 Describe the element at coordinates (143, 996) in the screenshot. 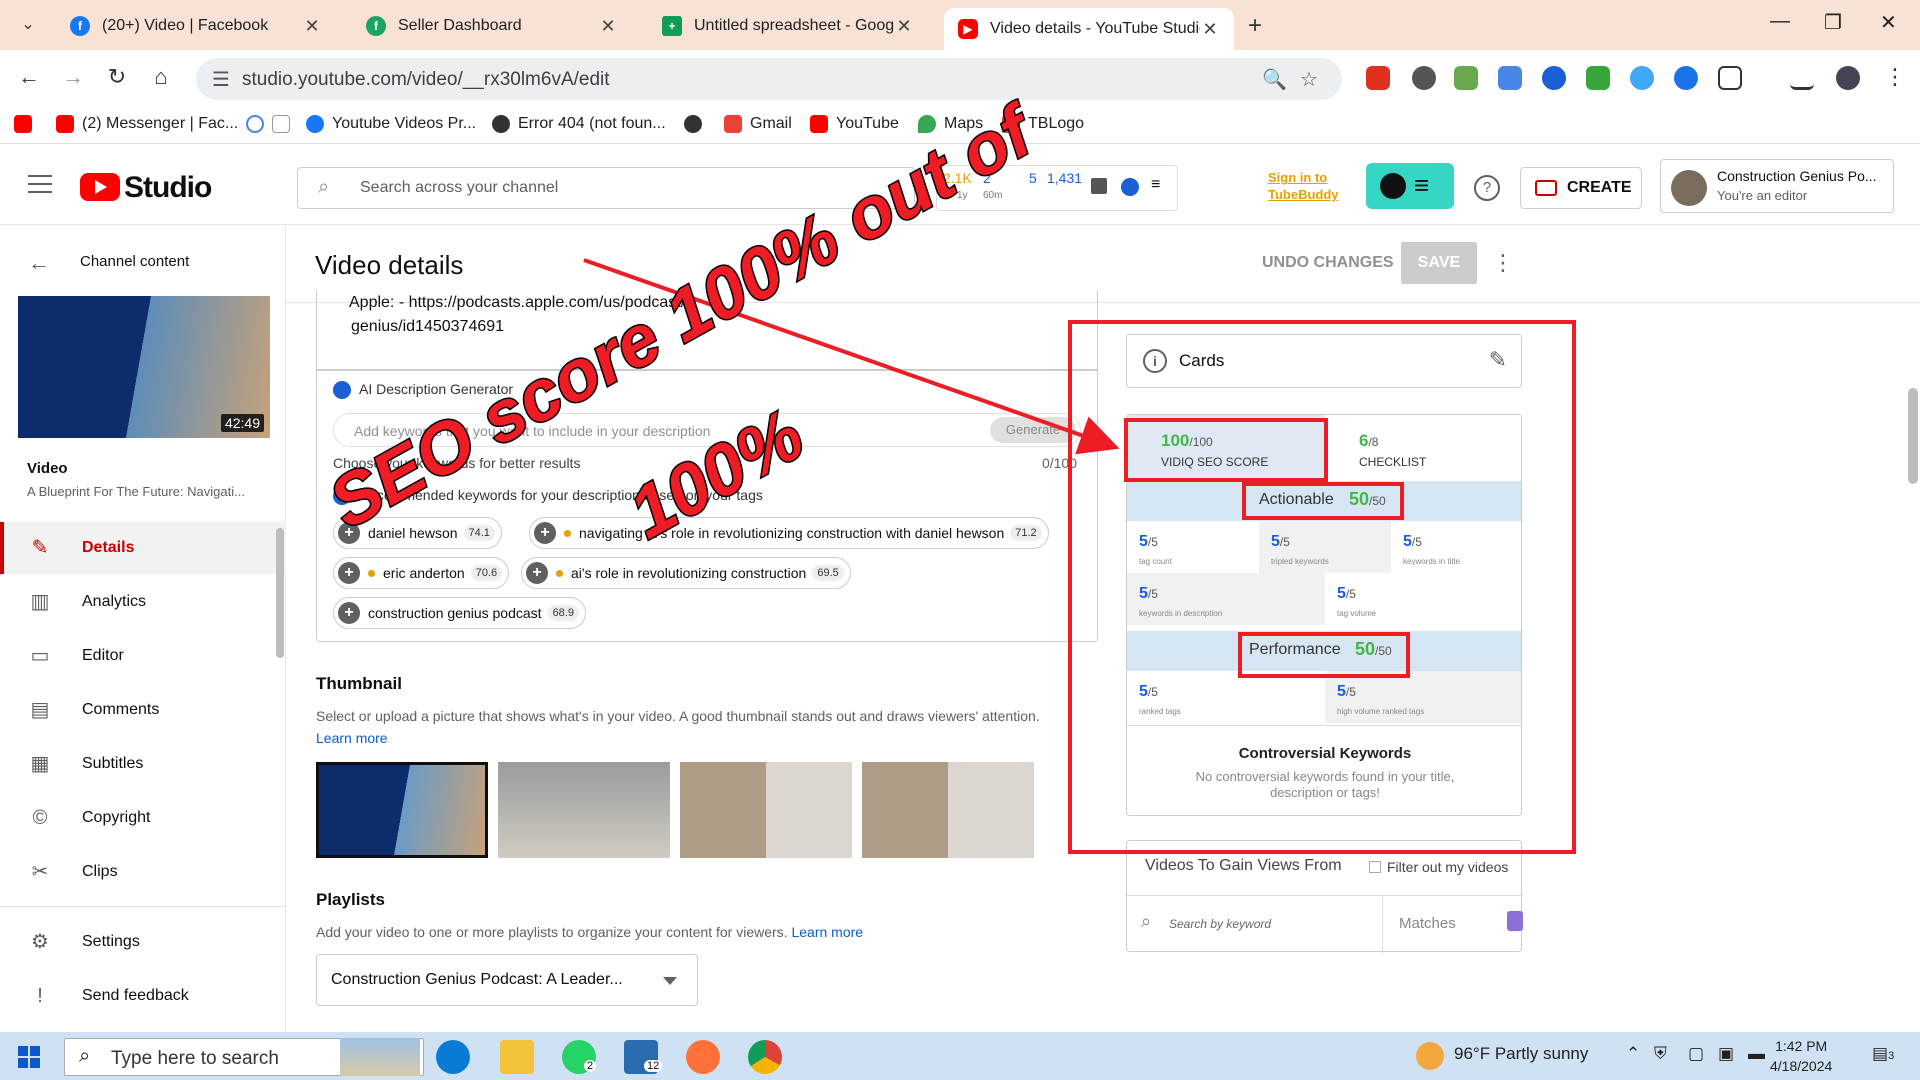

I see `sidebar-item-send-feedback: ! Send feedback` at that location.